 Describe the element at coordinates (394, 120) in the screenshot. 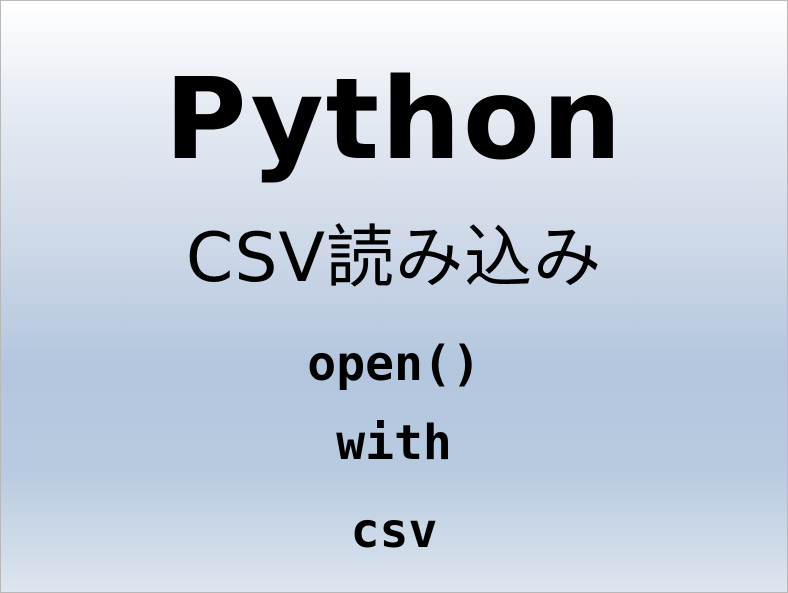

I see `slide-title: Python` at that location.